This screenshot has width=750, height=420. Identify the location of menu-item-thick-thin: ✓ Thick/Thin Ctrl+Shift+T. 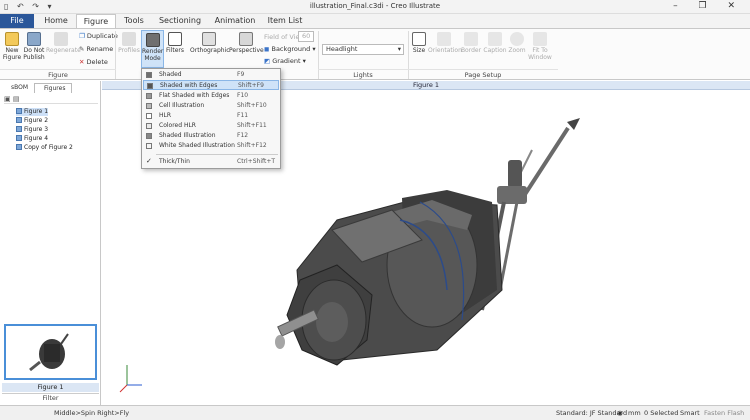
(211, 162).